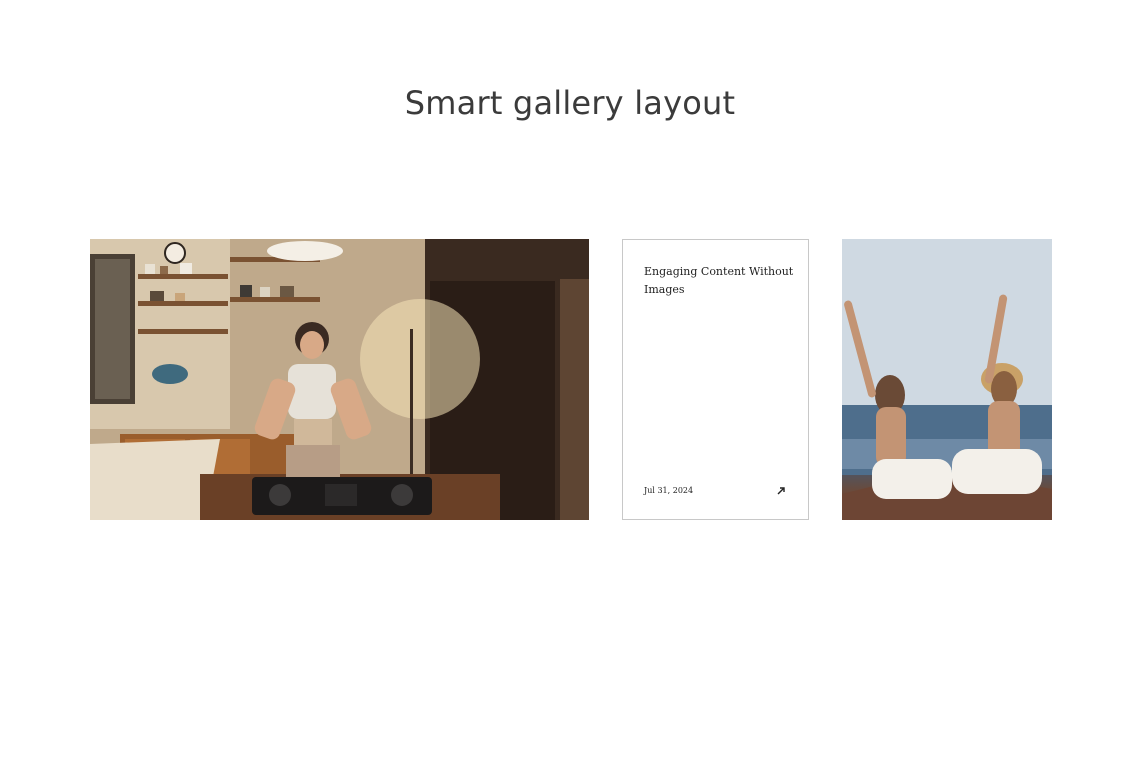 The width and height of the screenshot is (1140, 760). I want to click on page-title: Smart gallery layout, so click(570, 103).